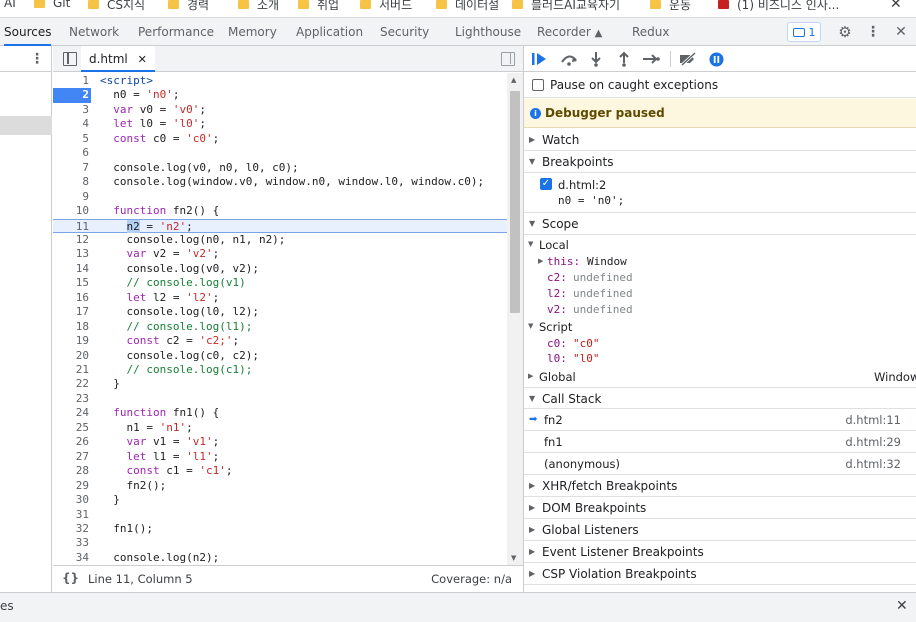  Describe the element at coordinates (557, 293) in the screenshot. I see `scope-var-key: l2:` at that location.